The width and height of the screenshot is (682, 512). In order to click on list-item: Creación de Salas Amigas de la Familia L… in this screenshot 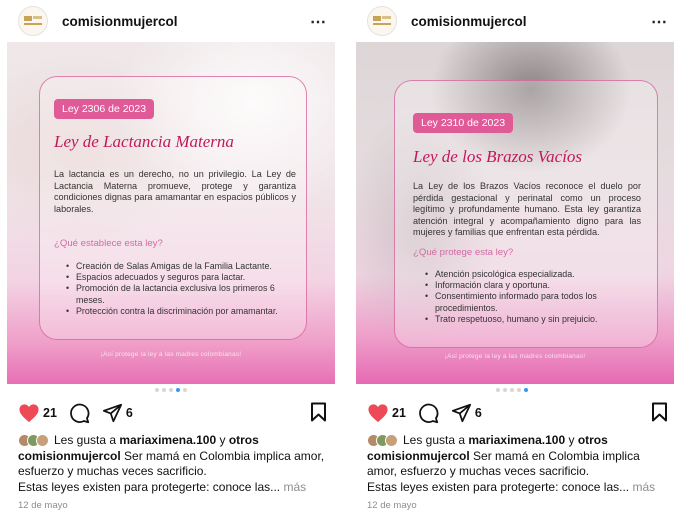, I will do `click(183, 266)`.